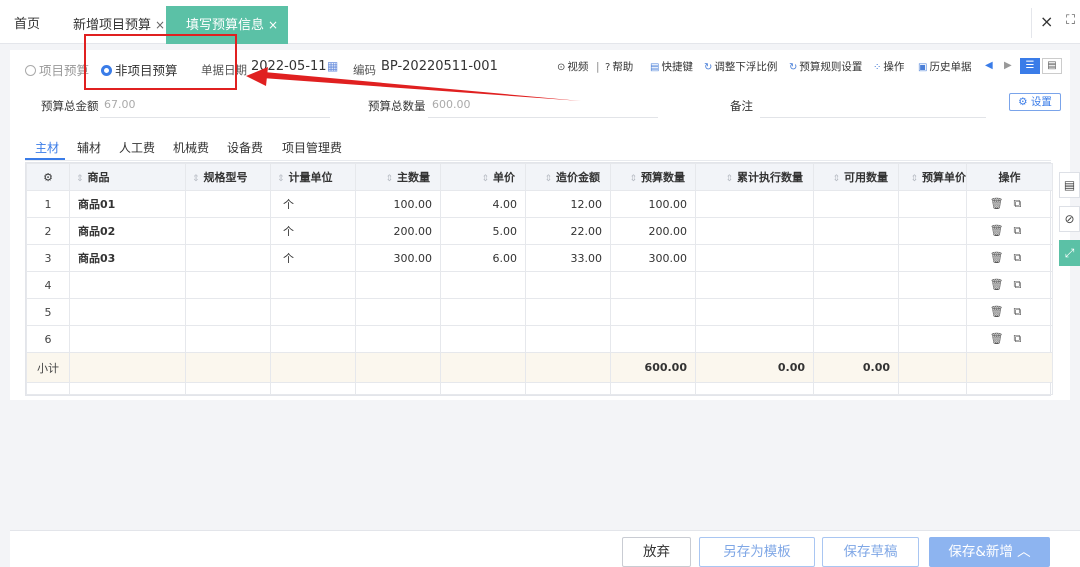 The width and height of the screenshot is (1080, 567). I want to click on annotation-arrow, so click(413, 84).